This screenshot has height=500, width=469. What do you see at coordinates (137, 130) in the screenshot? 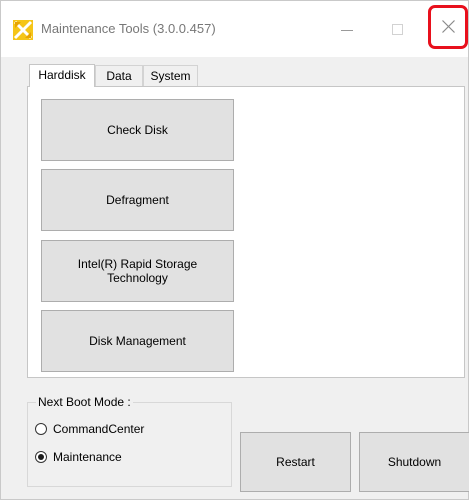
I see `check-disk-button: Check Disk` at bounding box center [137, 130].